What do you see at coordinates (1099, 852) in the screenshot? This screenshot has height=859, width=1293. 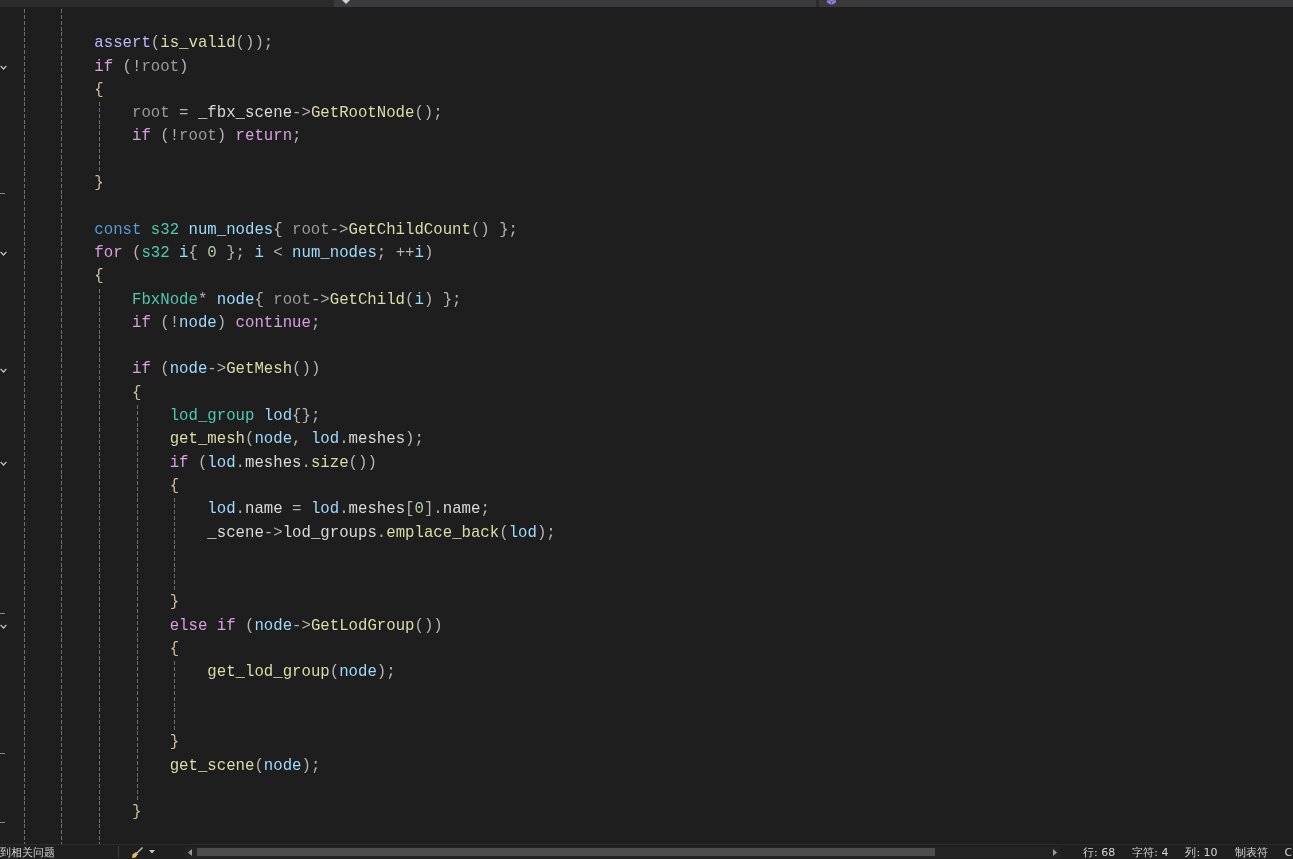 I see `status-item: 行: 68` at bounding box center [1099, 852].